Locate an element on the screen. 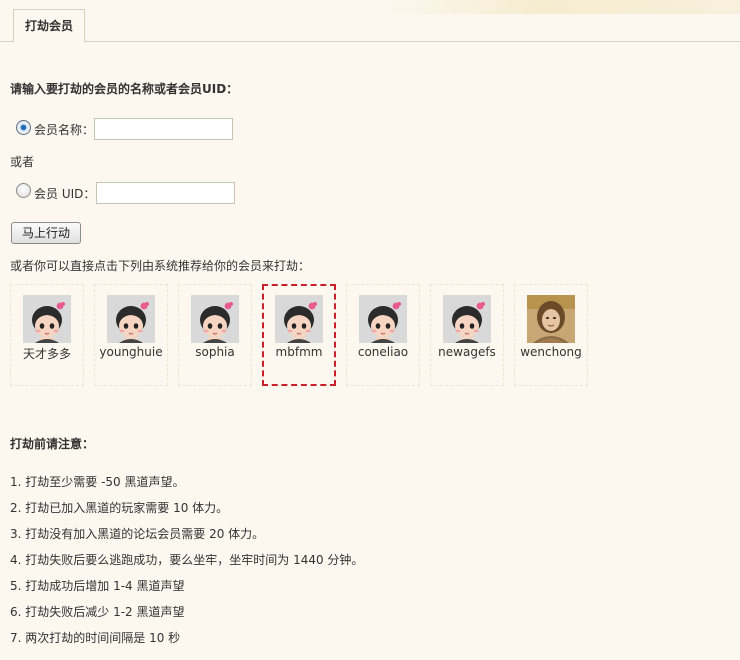 This screenshot has height=660, width=740. radio-member-uid is located at coordinates (23, 190).